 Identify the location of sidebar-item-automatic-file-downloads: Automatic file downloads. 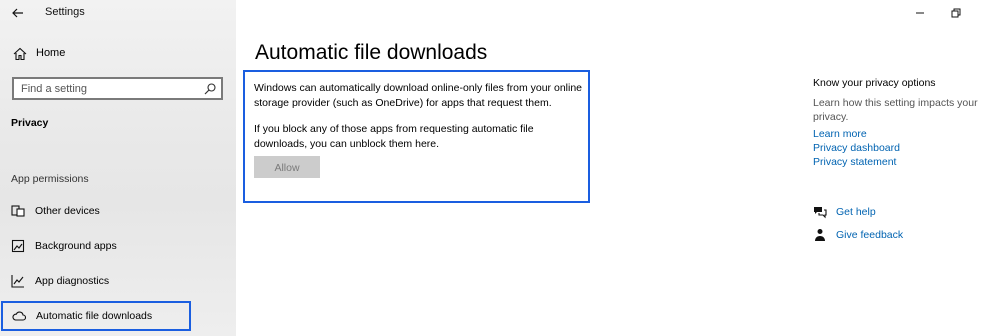
(96, 316).